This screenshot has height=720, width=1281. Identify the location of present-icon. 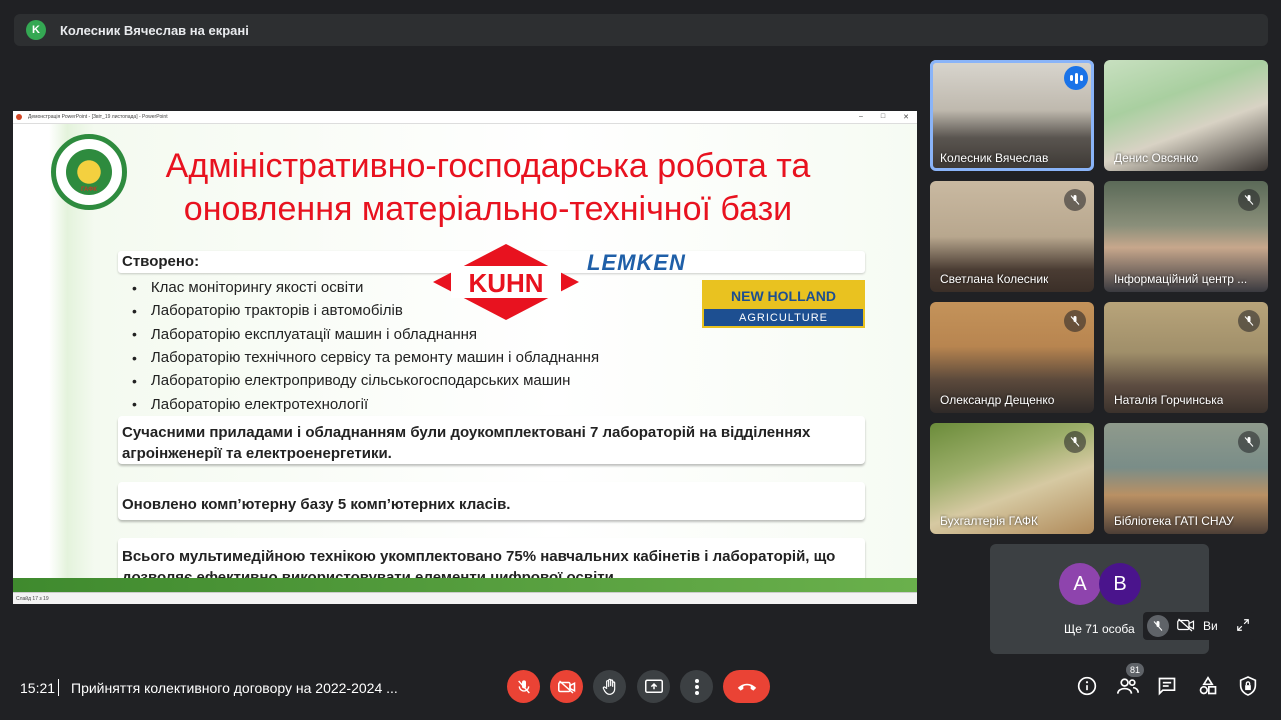
(653, 686).